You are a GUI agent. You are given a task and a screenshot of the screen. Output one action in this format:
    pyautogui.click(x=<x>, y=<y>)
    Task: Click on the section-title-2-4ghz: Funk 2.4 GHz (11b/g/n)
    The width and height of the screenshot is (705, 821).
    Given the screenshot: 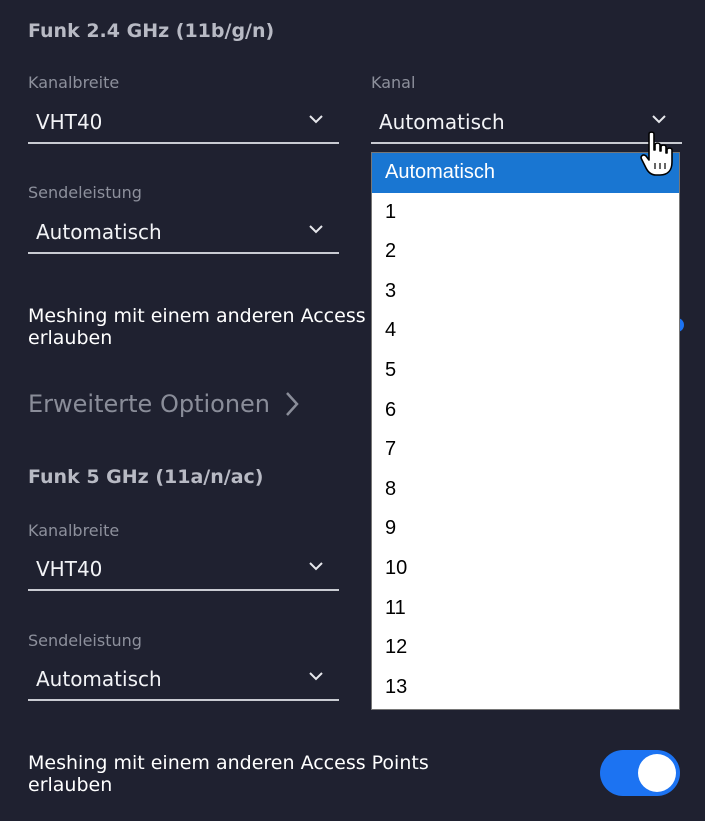 What is the action you would take?
    pyautogui.click(x=151, y=31)
    